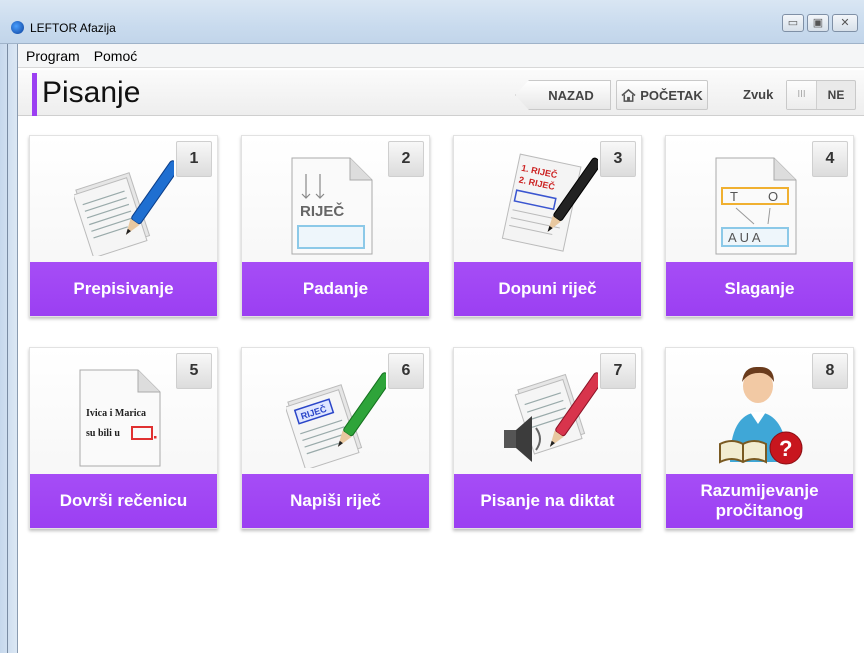 The height and width of the screenshot is (653, 864). Describe the element at coordinates (441, 56) in the screenshot. I see `menu-bar: Program Pomoć` at that location.